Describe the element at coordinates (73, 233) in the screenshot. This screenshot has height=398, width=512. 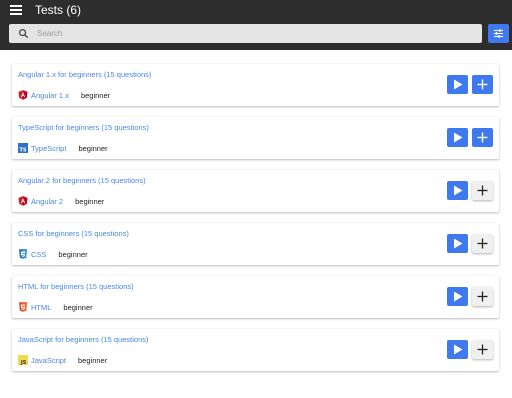
I see `test-title-link: CSS for beginners (15 questions)` at that location.